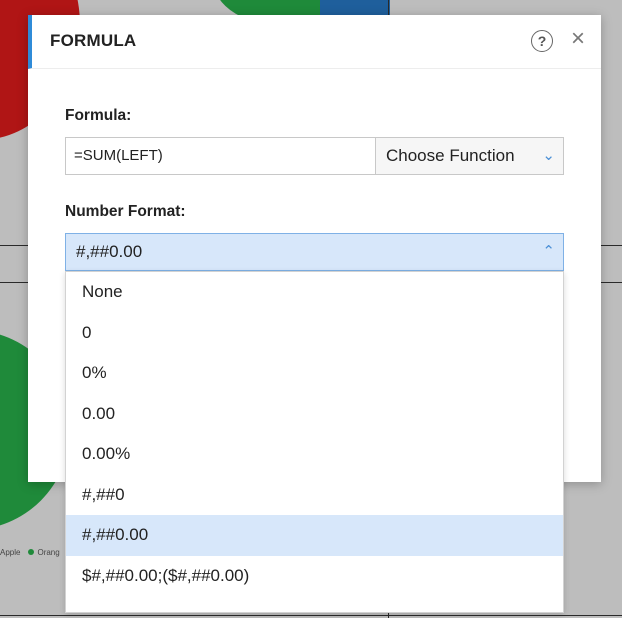 The image size is (622, 618). What do you see at coordinates (10, 552) in the screenshot?
I see `legend-item: Apple` at bounding box center [10, 552].